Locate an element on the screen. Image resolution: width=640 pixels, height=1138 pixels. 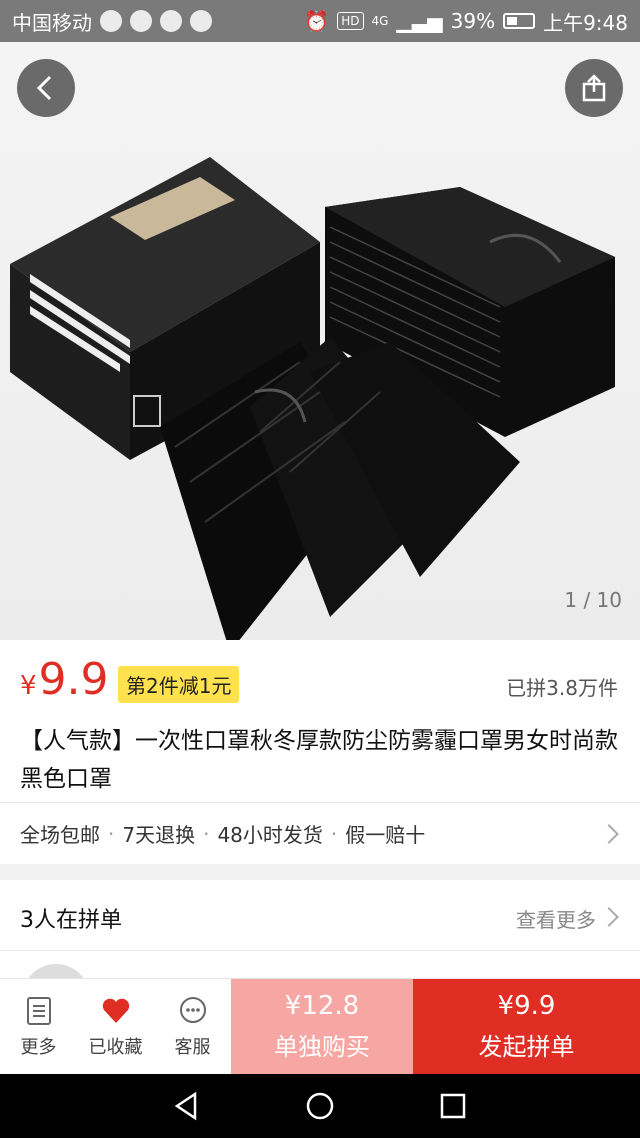
product-title: 【人气款】一次性口罩秋冬厚款防尘防雾霾口罩男女时尚款黑色口罩 is located at coordinates (319, 760).